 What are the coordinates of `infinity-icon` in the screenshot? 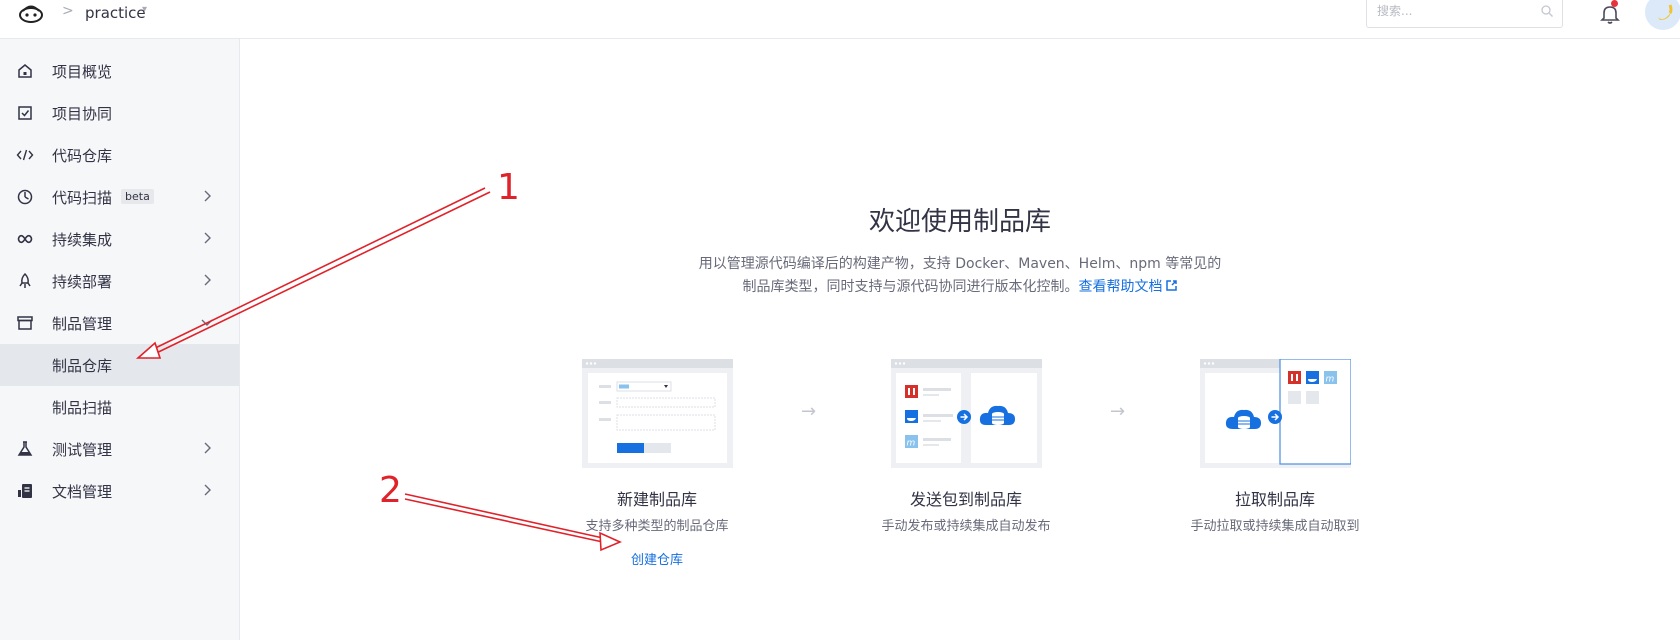 It's located at (25, 239).